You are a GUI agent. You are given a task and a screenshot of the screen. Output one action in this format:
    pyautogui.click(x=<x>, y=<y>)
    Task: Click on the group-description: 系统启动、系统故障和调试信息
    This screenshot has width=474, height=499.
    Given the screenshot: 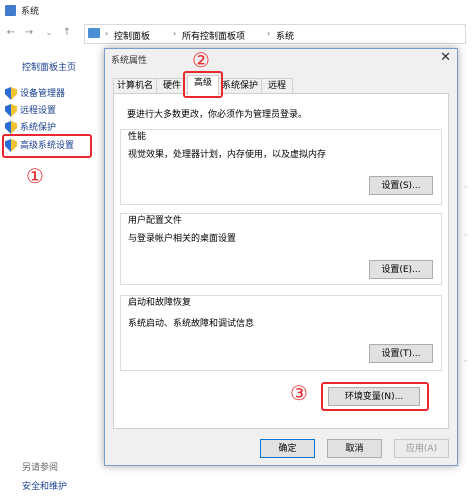 What is the action you would take?
    pyautogui.click(x=191, y=324)
    